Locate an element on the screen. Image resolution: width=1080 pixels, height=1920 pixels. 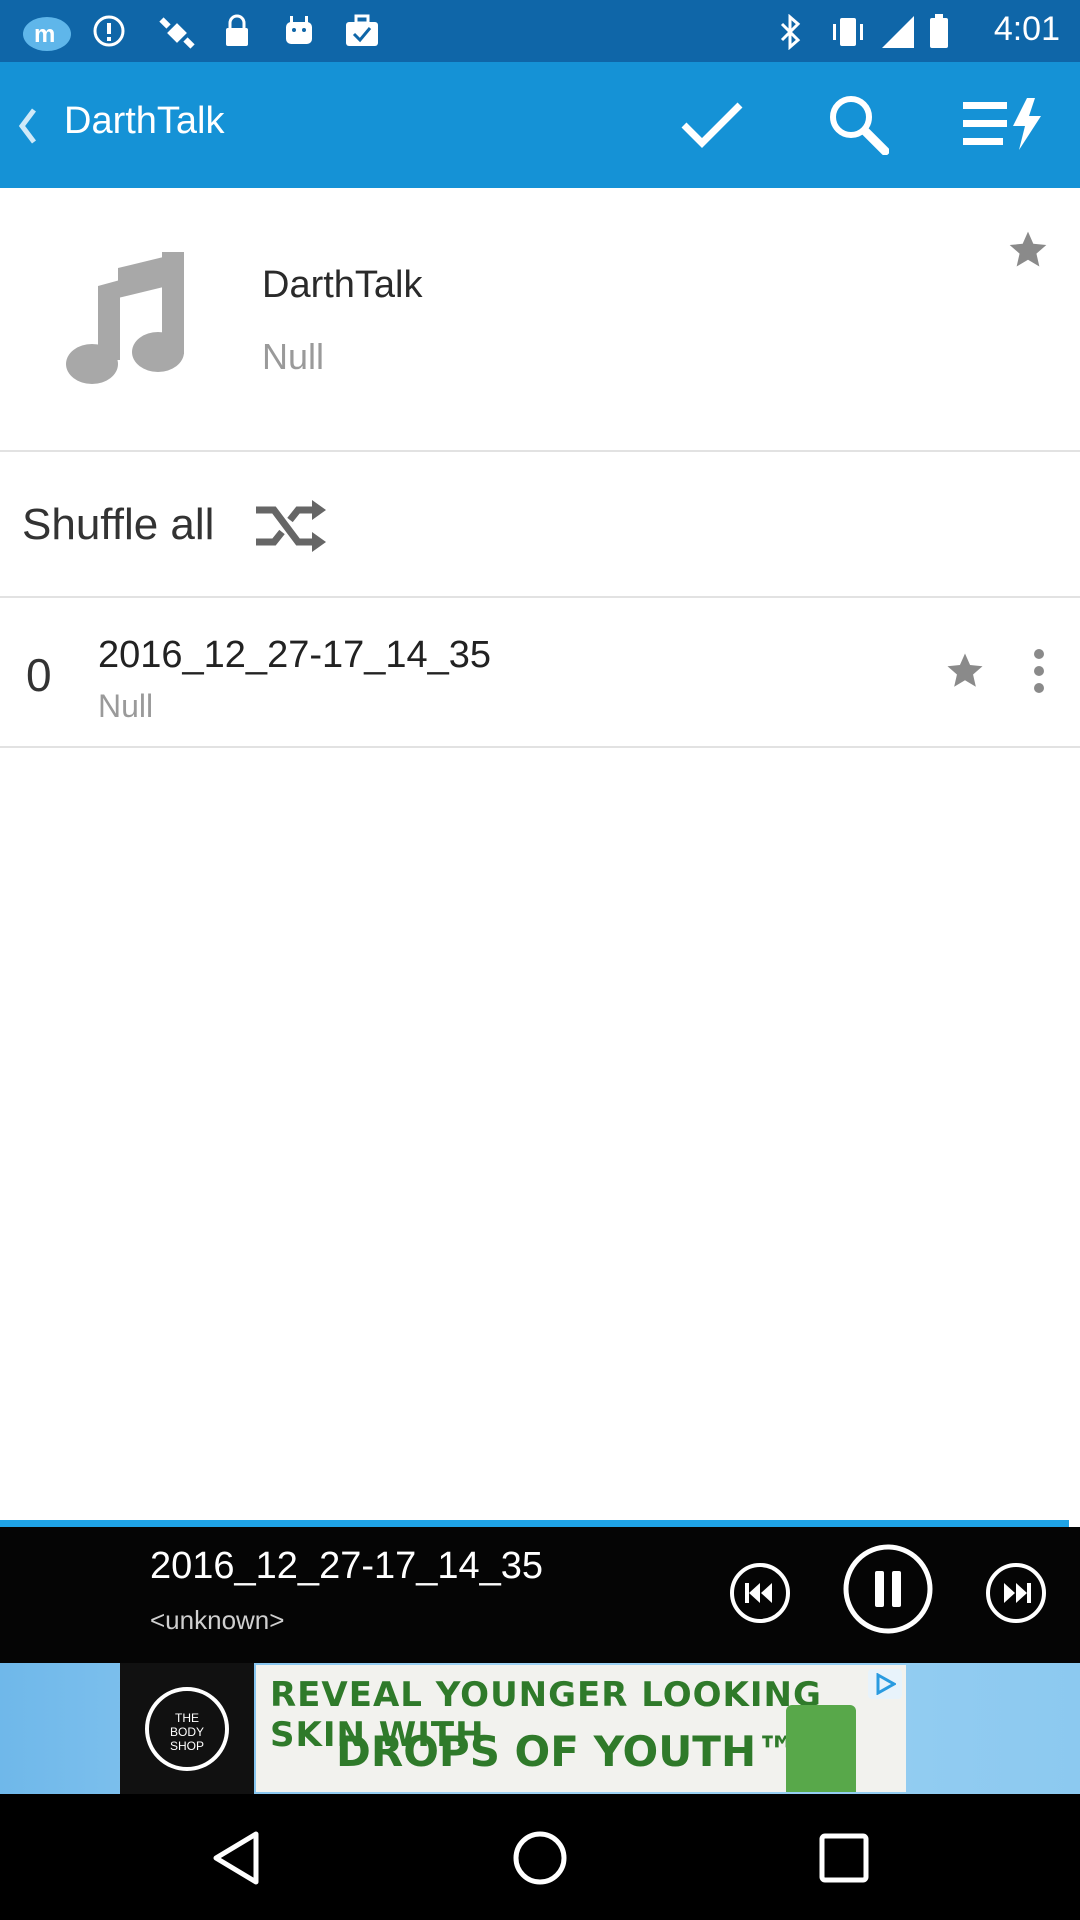
svg-text: m is located at coordinates (44, 34).